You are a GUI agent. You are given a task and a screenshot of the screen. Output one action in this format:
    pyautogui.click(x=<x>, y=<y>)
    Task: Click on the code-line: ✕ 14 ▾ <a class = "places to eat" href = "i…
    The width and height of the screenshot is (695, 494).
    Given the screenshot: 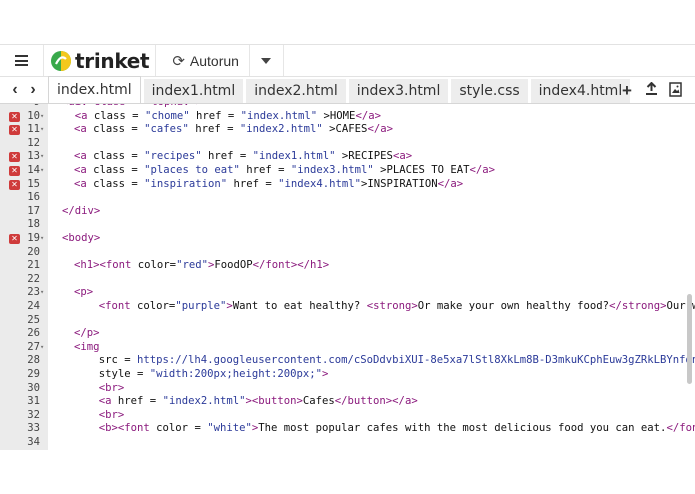 What is the action you would take?
    pyautogui.click(x=347, y=171)
    